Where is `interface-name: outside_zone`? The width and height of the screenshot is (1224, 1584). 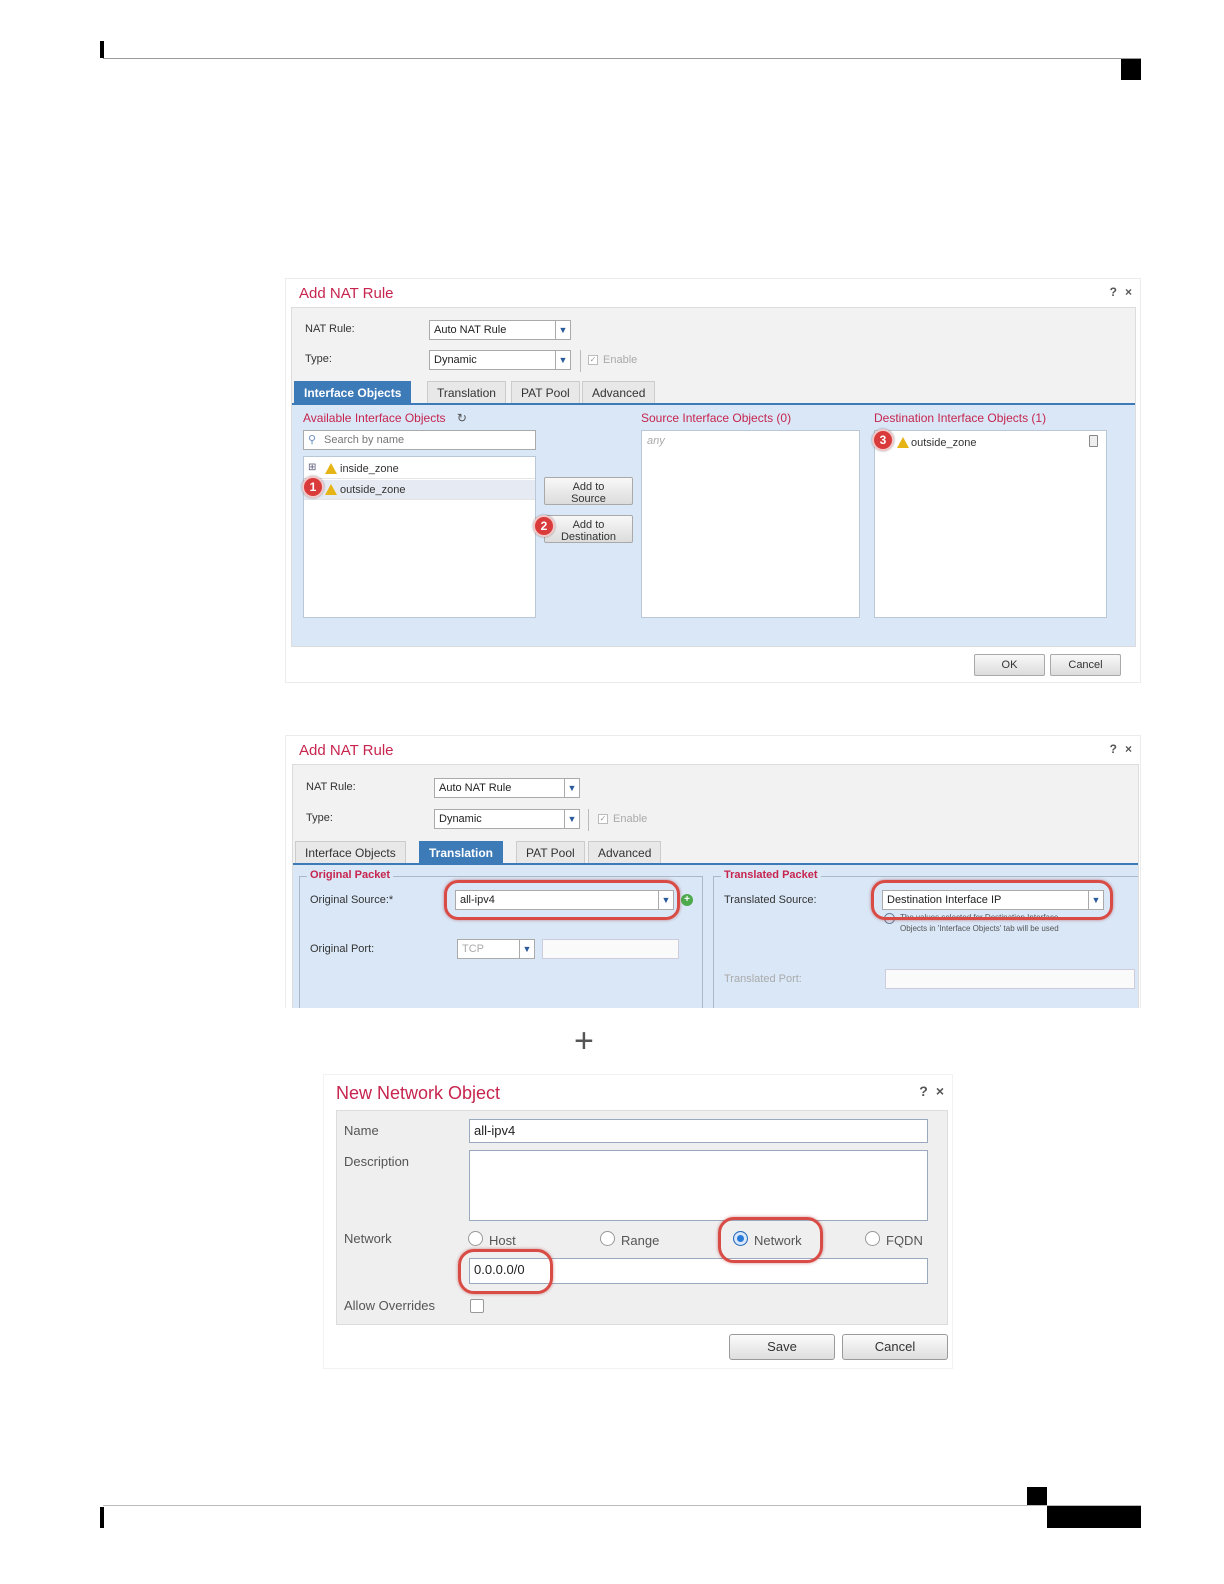 interface-name: outside_zone is located at coordinates (373, 490).